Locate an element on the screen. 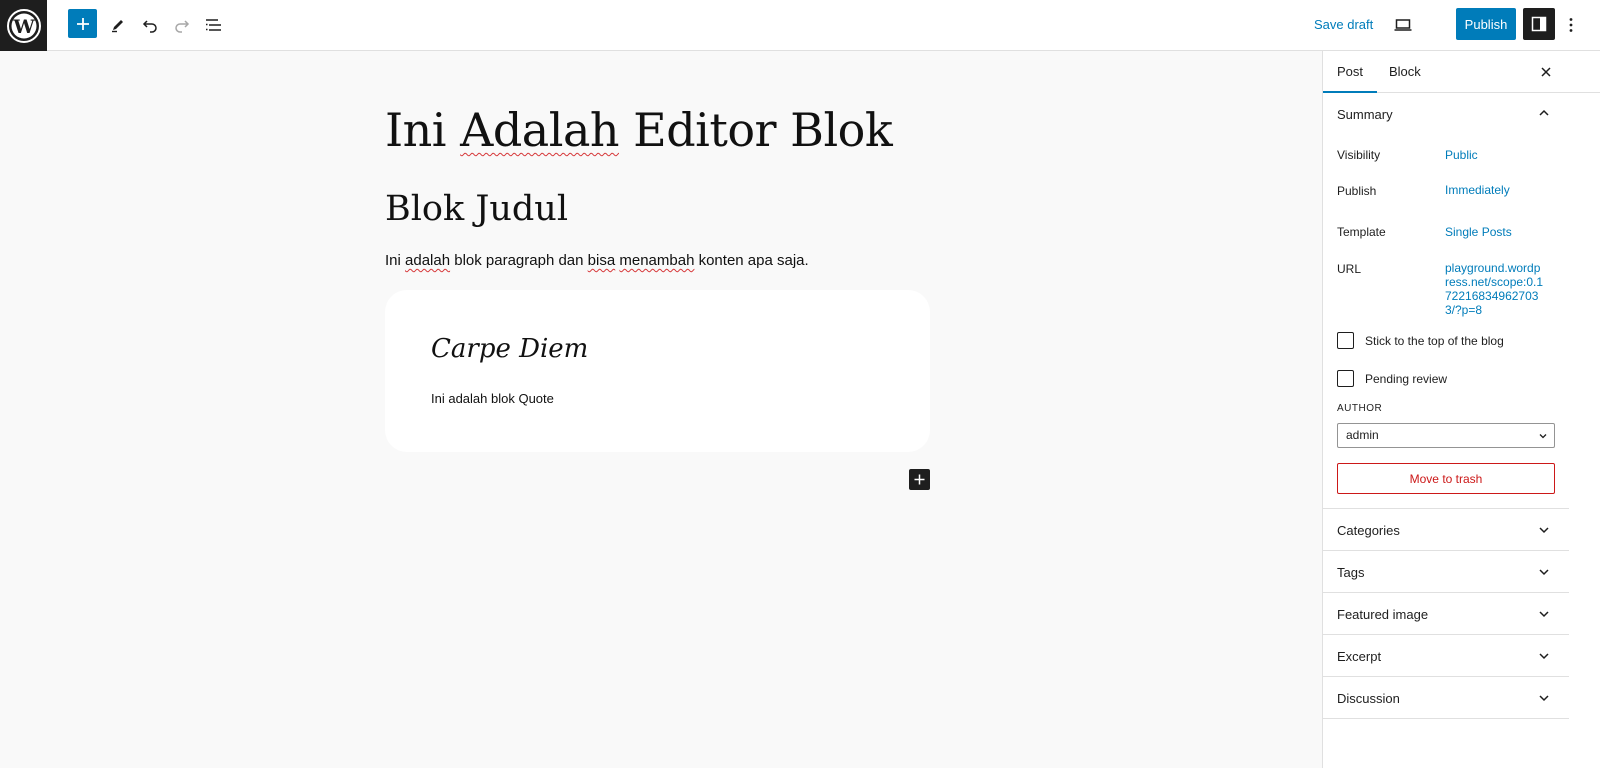 This screenshot has height=768, width=1600. visibility-label: Visibility is located at coordinates (1359, 155).